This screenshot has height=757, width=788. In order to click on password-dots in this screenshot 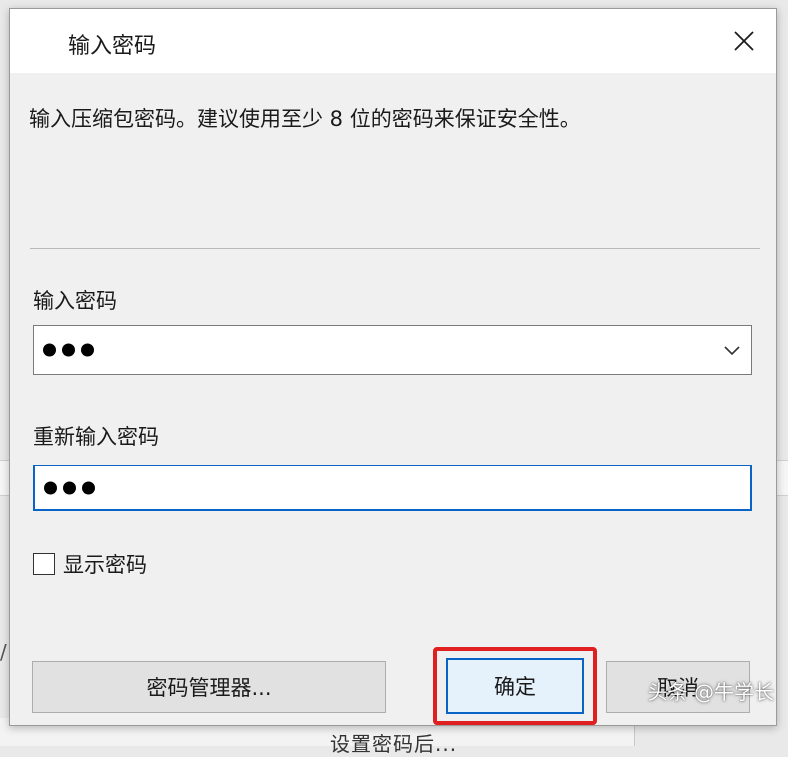, I will do `click(68, 350)`.